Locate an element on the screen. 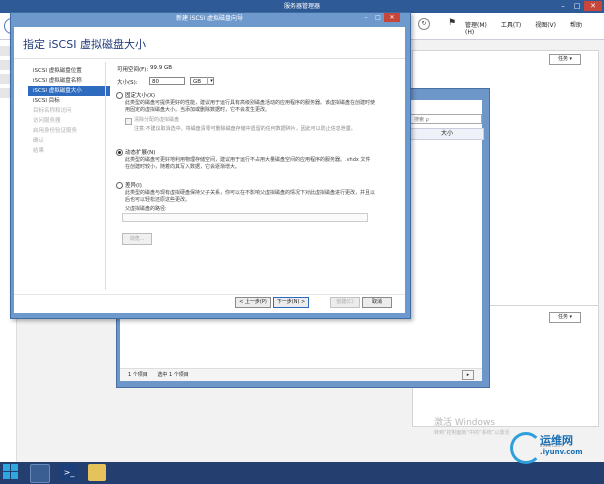  site-logo-url: .iyunv.com is located at coordinates (561, 452).